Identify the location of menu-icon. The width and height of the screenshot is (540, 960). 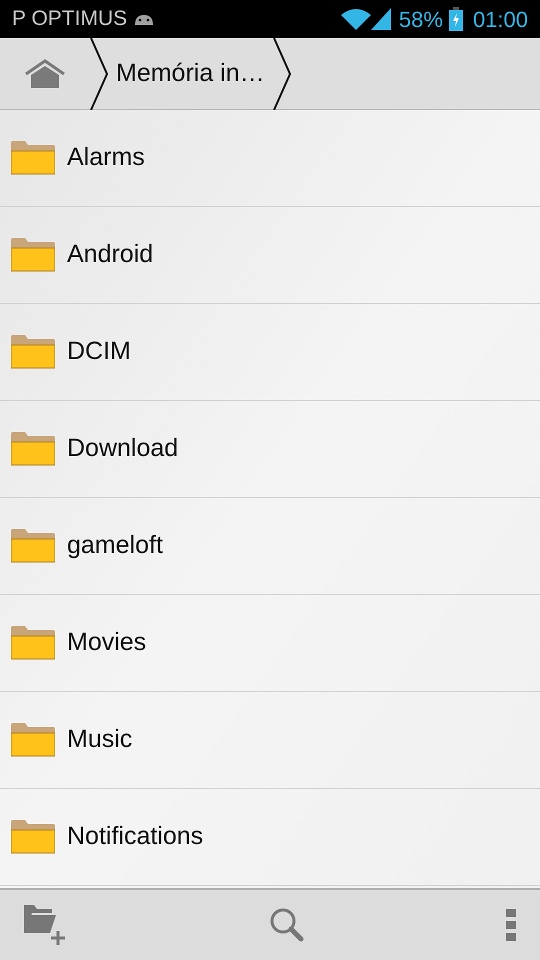
(511, 925).